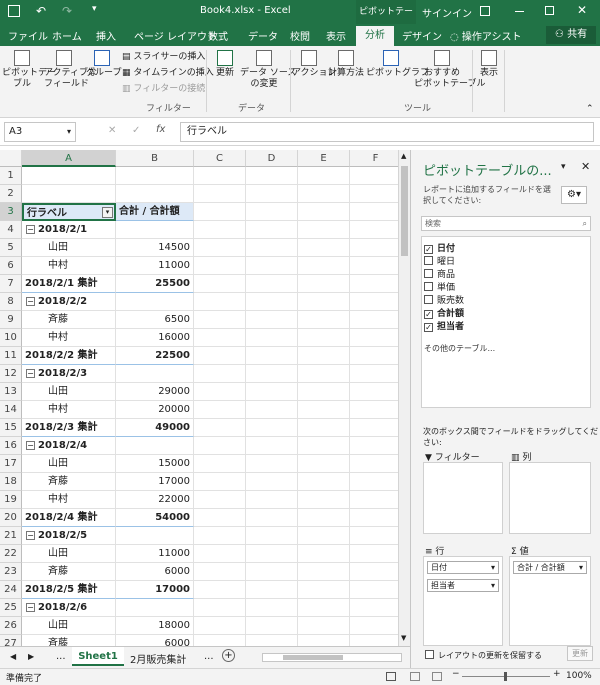 The image size is (600, 685). I want to click on vertical-scrollbar: ▲ ▼, so click(404, 398).